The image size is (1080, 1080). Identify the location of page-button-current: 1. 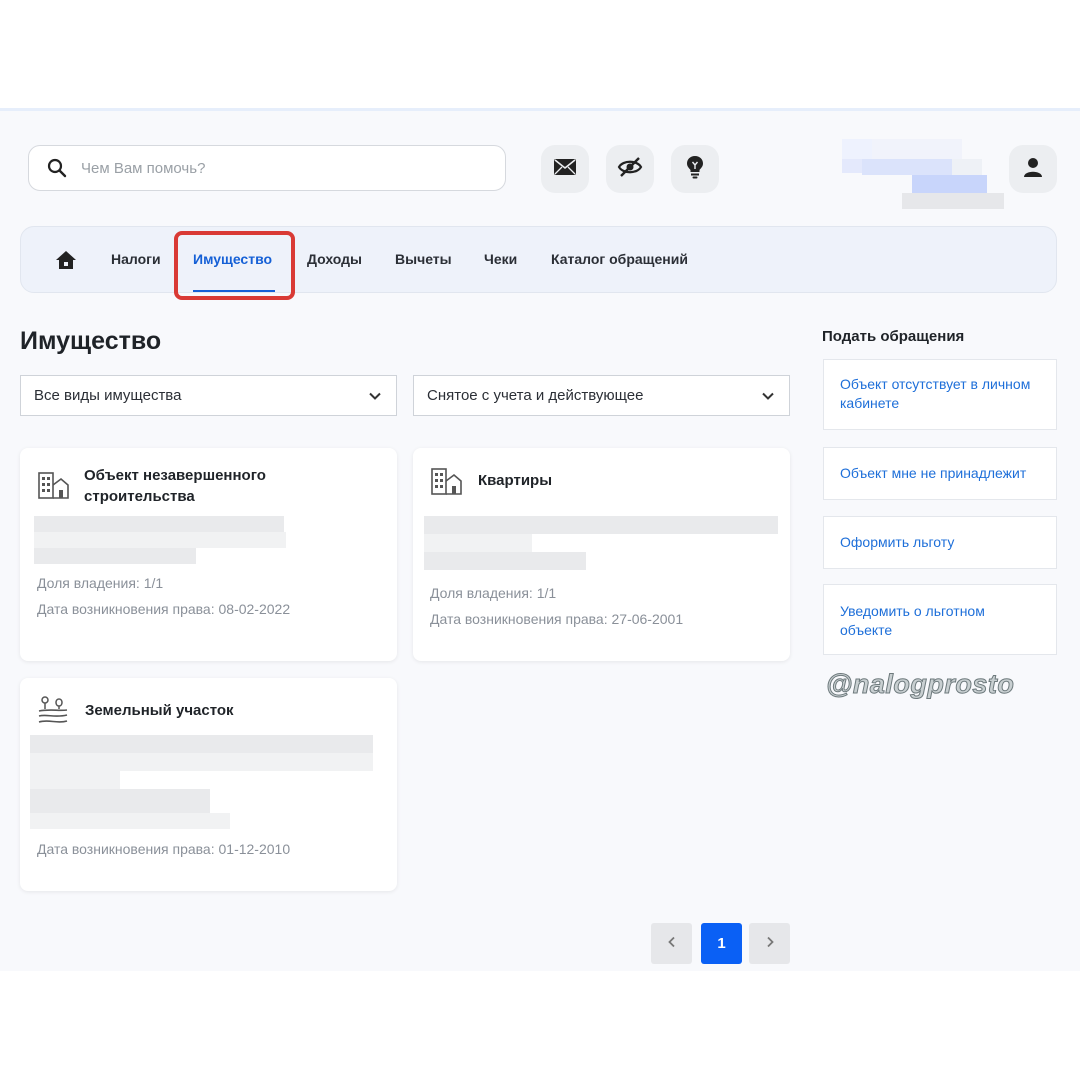
(721, 943).